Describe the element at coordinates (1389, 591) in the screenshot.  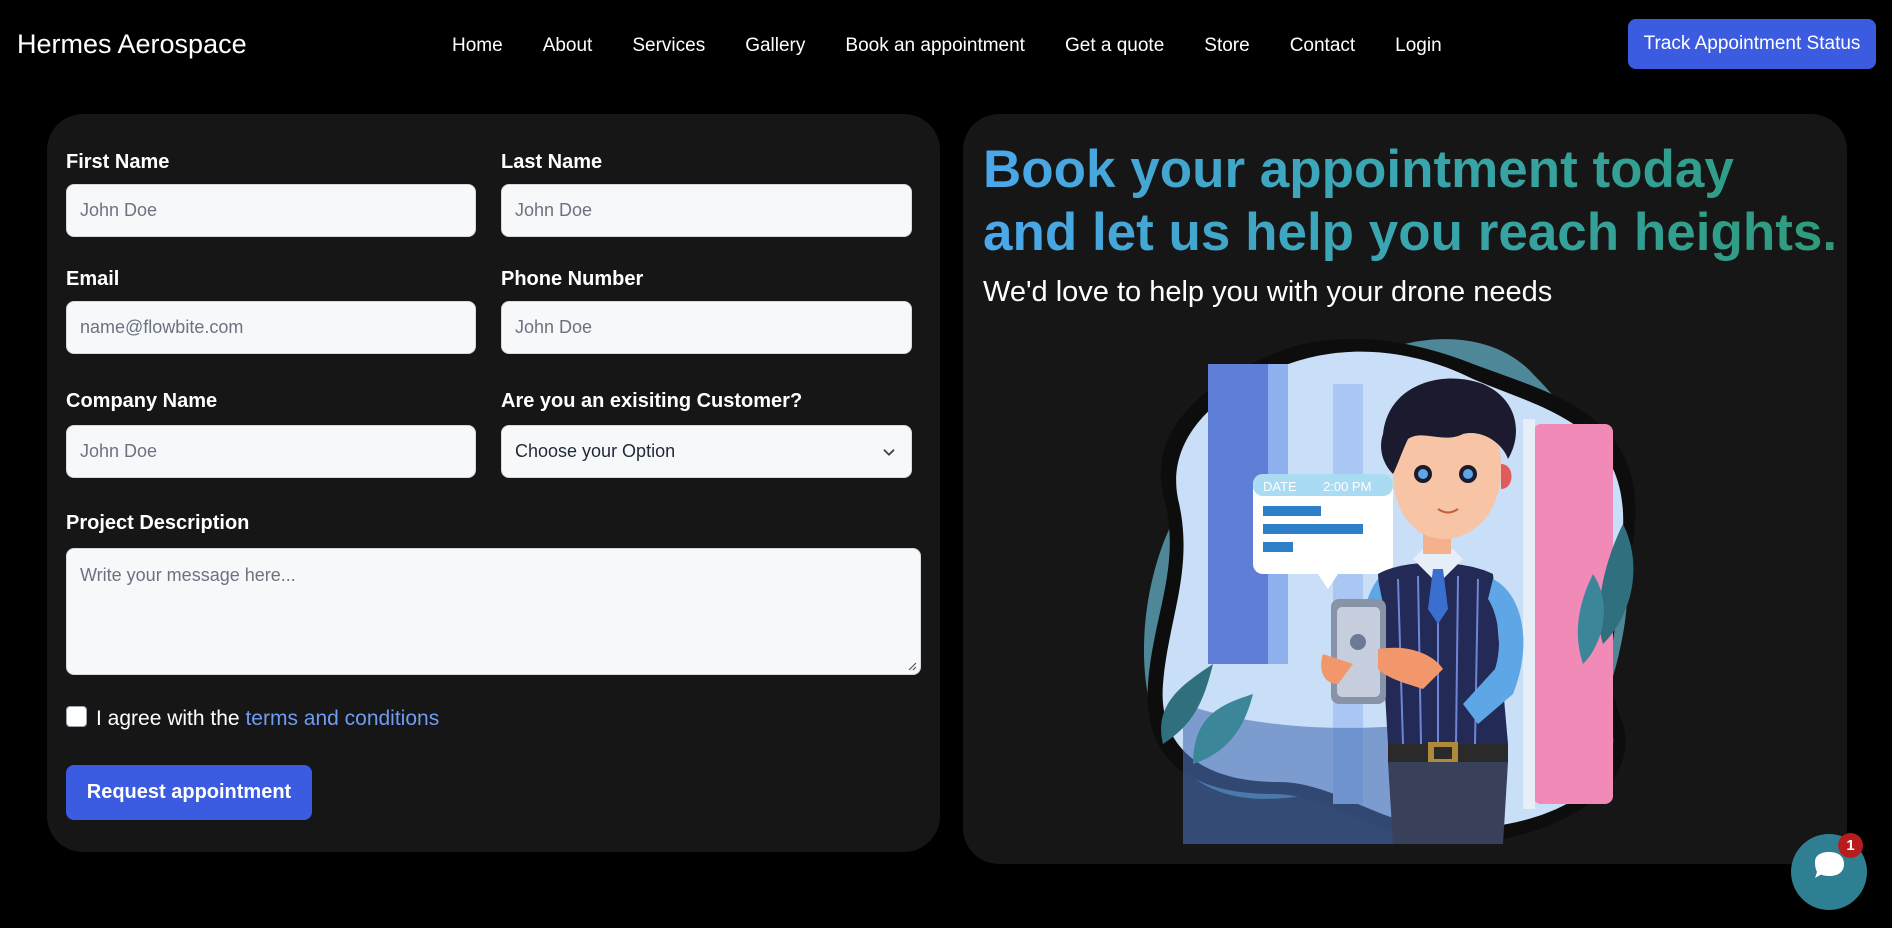
I see `booking-illustration: DATE 2:00 PM` at that location.